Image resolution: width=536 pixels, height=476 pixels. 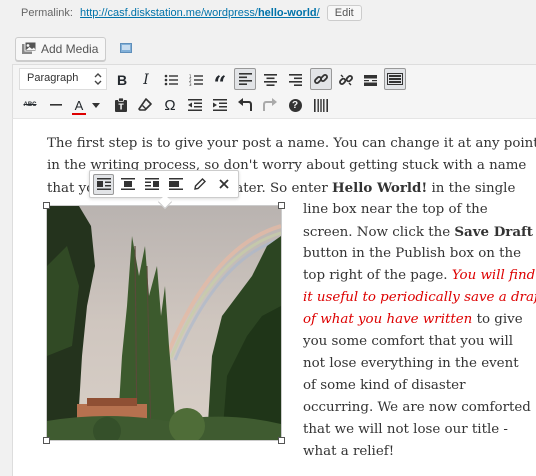 I want to click on image-no-align-button, so click(x=175, y=184).